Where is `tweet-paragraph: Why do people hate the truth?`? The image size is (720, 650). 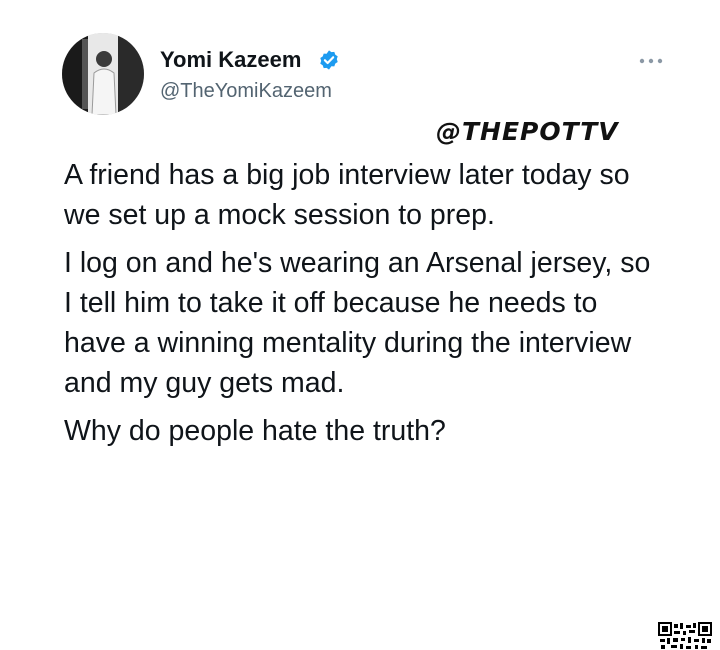
tweet-paragraph: Why do people hate the truth? is located at coordinates (255, 431).